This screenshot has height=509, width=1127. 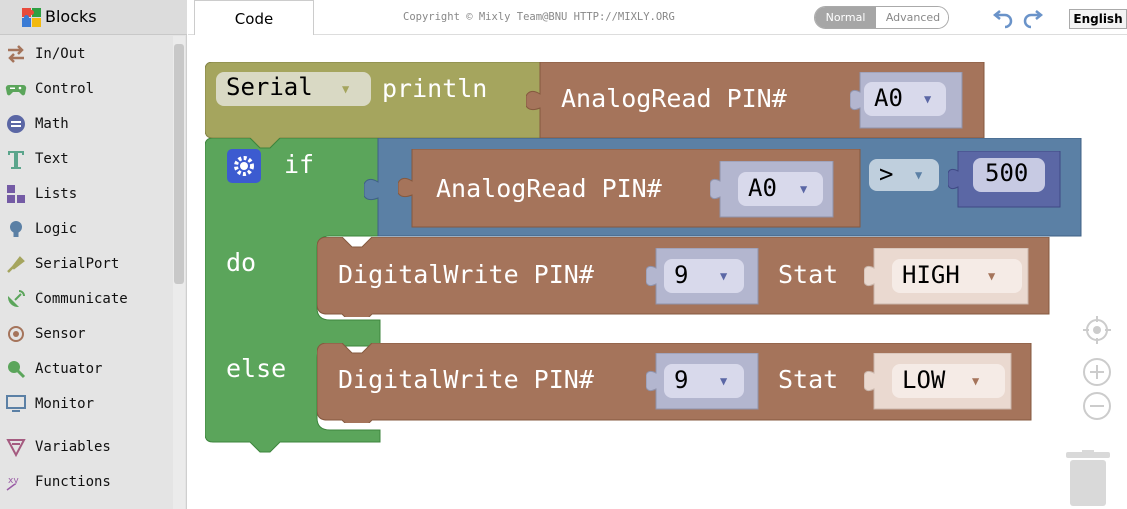 I want to click on zoom-out-icon, so click(x=1097, y=406).